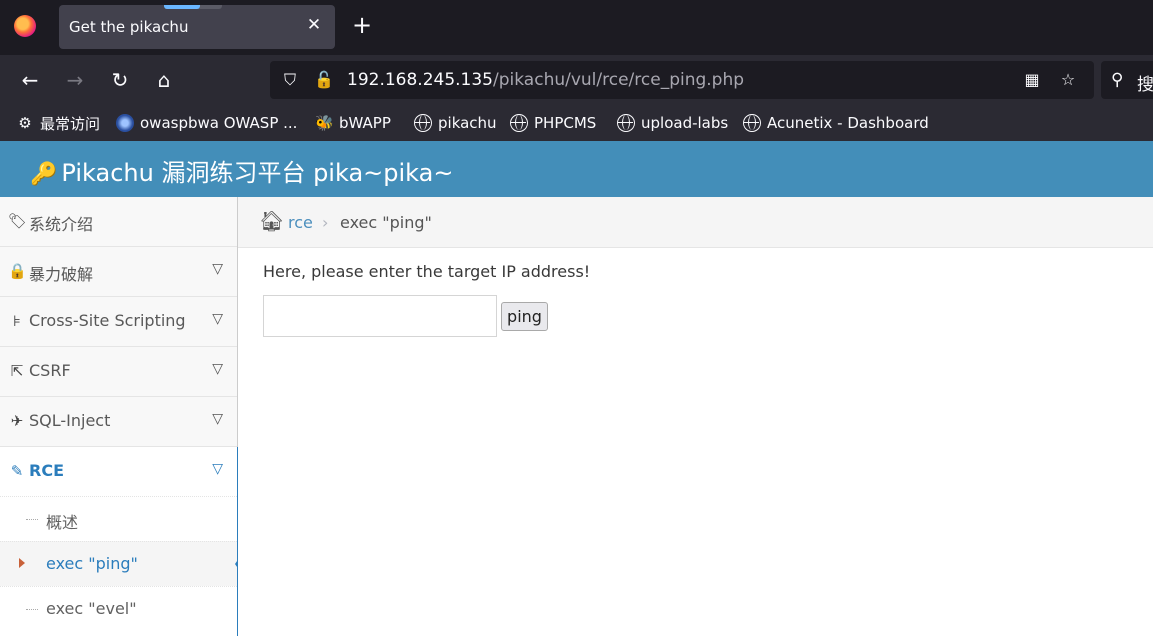 The width and height of the screenshot is (1153, 636). Describe the element at coordinates (524, 316) in the screenshot. I see `ping-button: ping` at that location.